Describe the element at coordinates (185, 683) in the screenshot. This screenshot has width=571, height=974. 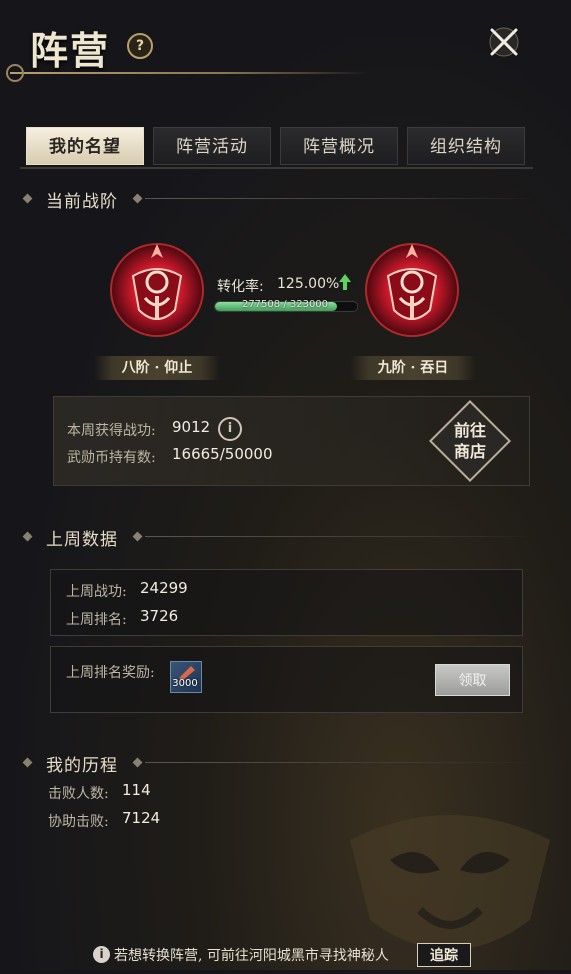
I see `reward-item-count: 3000` at that location.